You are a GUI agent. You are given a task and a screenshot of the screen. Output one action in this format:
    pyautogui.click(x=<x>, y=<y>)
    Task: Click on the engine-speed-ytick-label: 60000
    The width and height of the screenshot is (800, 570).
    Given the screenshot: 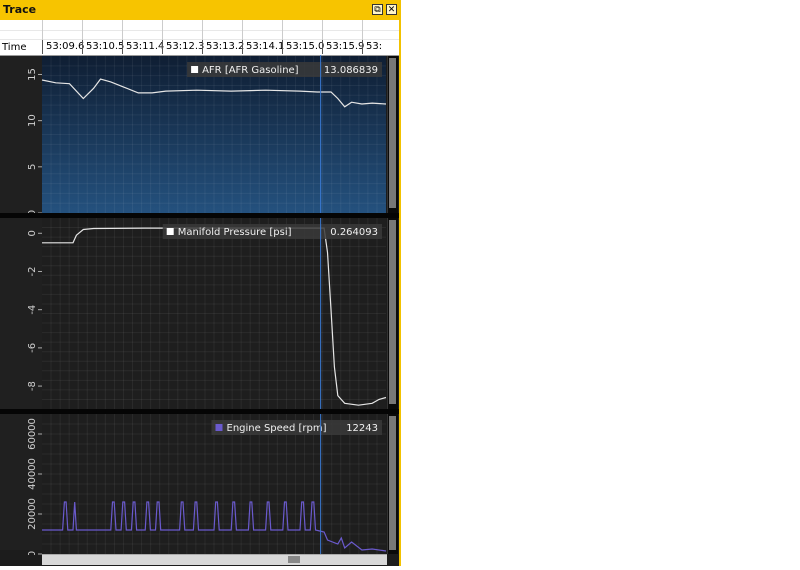 What is the action you would take?
    pyautogui.click(x=32, y=434)
    